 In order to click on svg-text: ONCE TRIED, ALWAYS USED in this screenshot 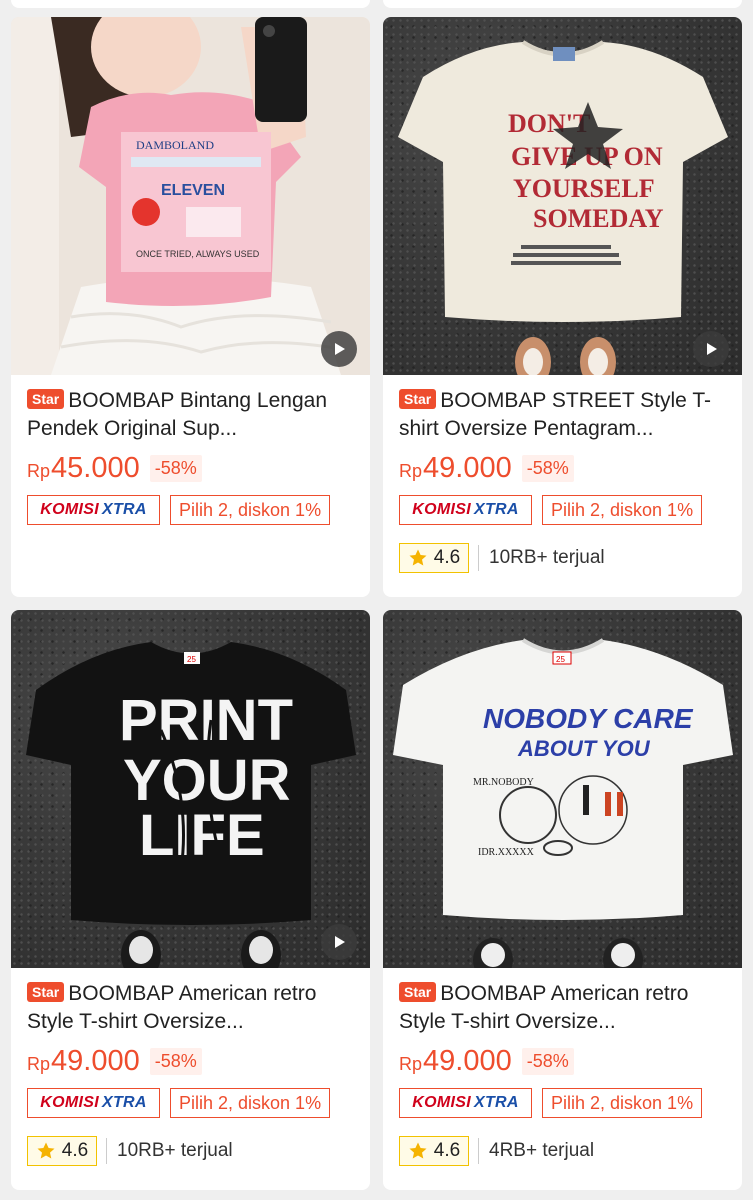, I will do `click(198, 254)`.